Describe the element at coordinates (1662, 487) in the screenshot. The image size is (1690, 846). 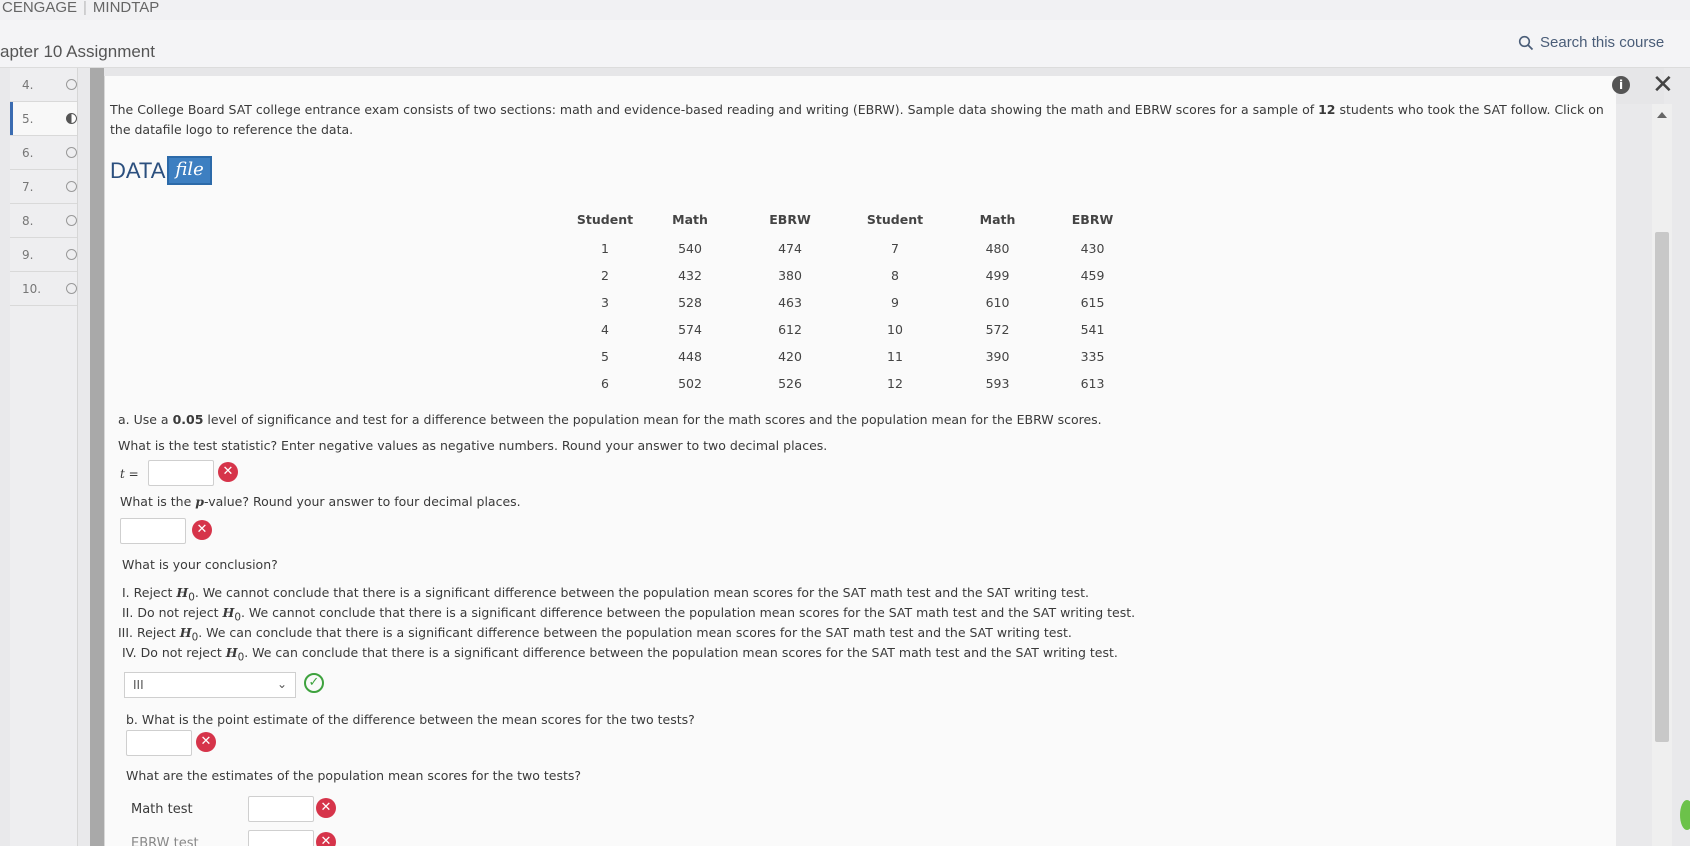
I see `scroll-thumb` at that location.